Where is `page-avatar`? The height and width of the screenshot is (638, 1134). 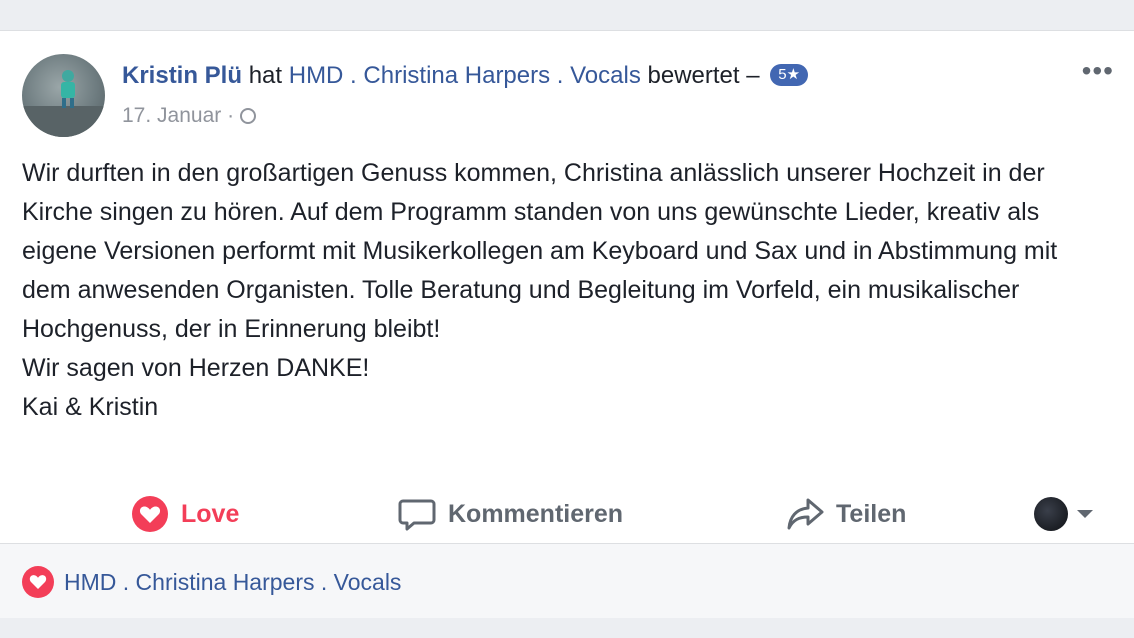
page-avatar is located at coordinates (1051, 514).